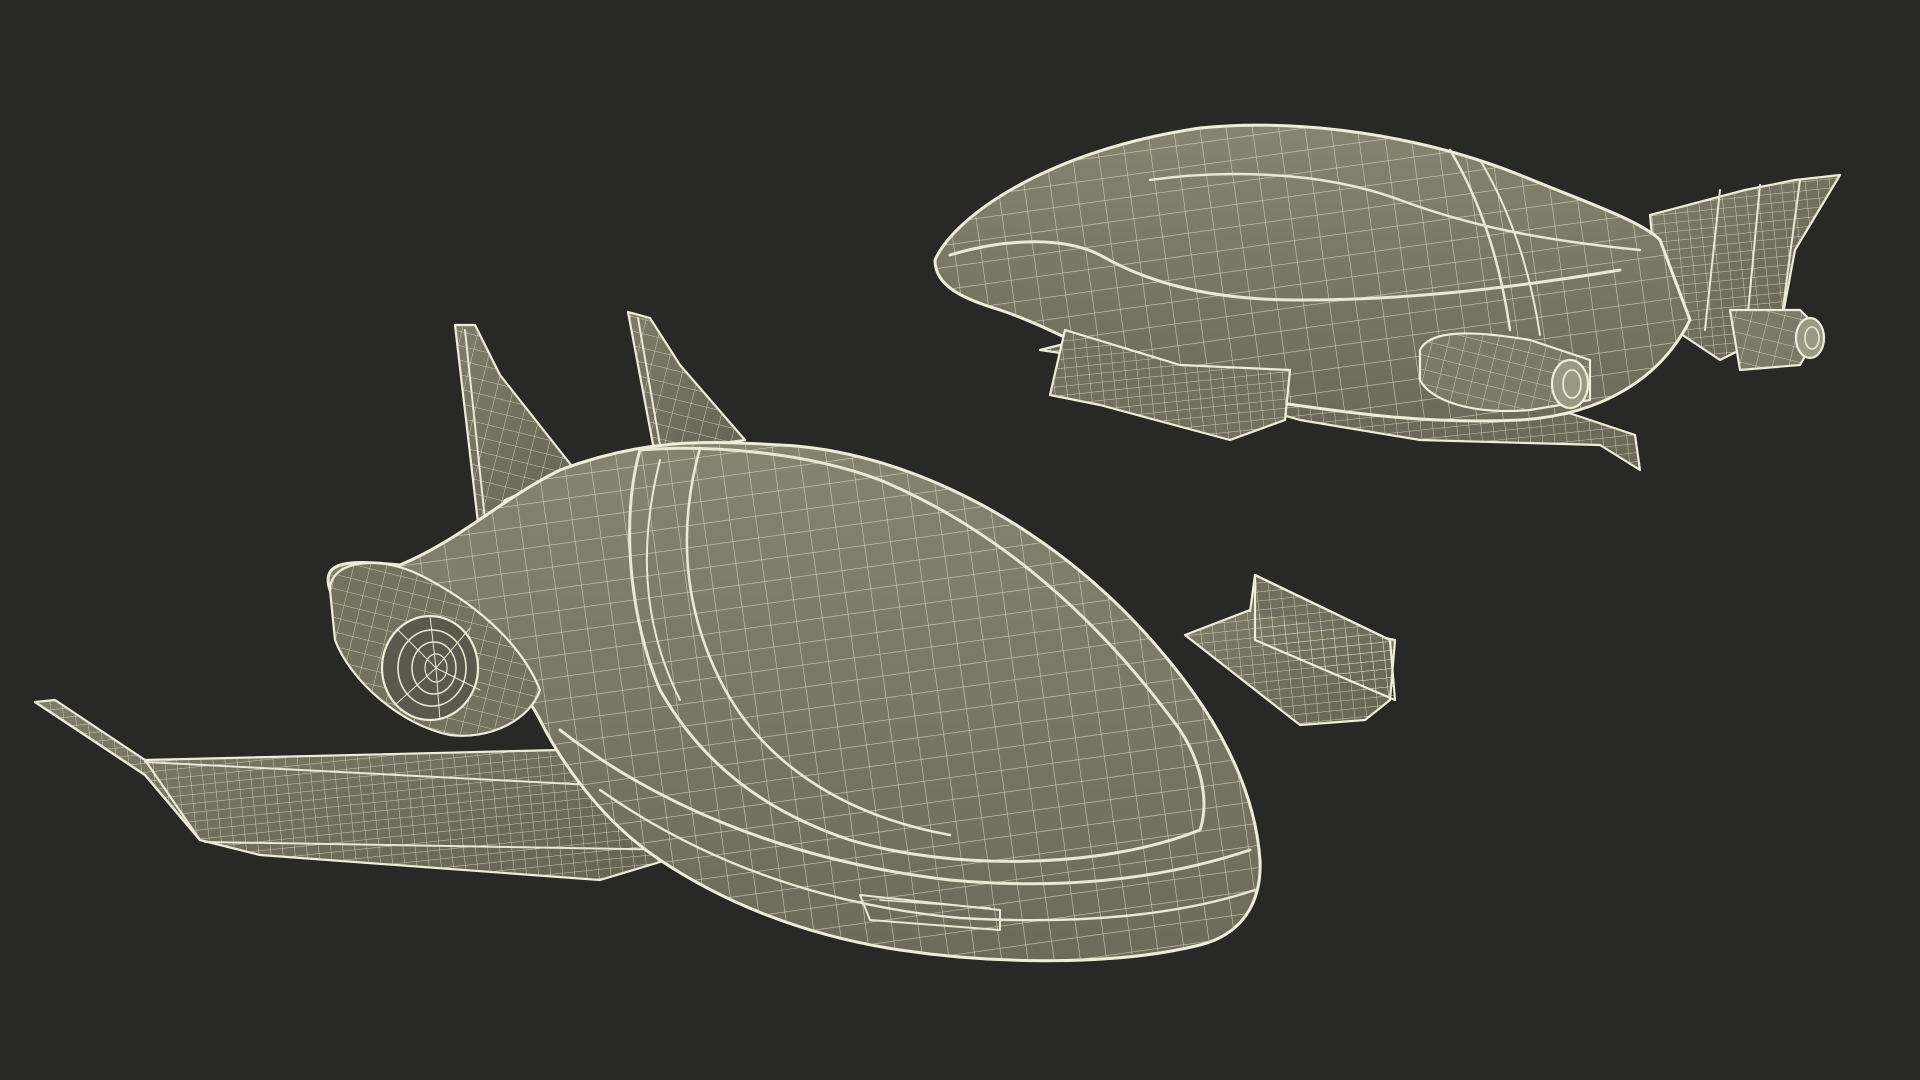 The width and height of the screenshot is (1920, 1080). What do you see at coordinates (1777, 340) in the screenshot?
I see `engine-pod-right` at bounding box center [1777, 340].